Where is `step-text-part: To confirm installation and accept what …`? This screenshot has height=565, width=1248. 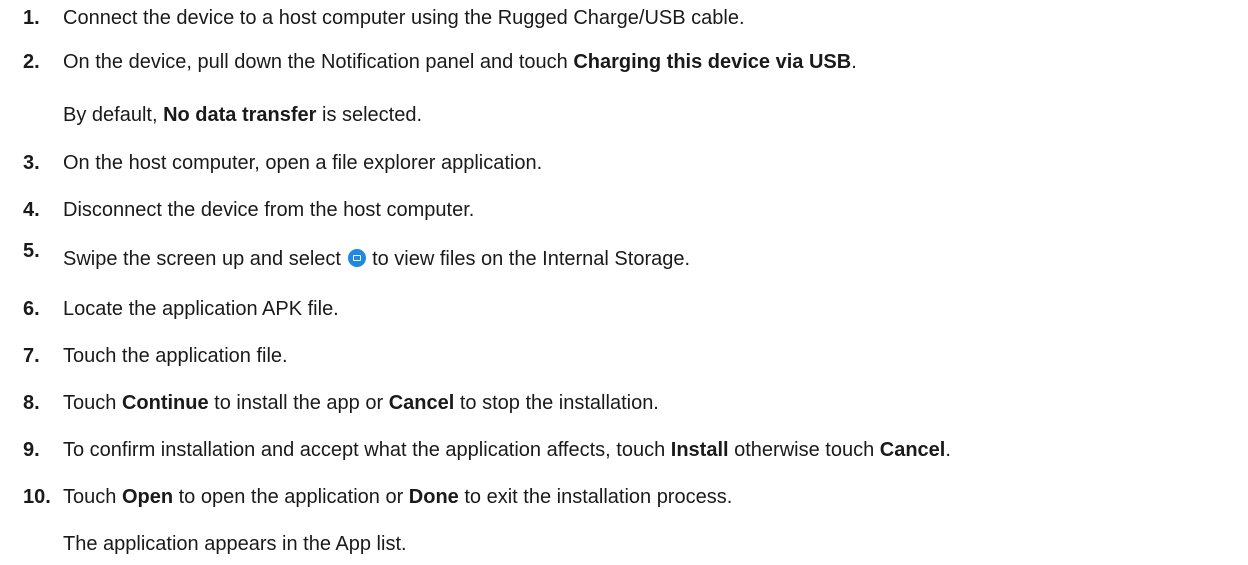
step-text-part: To confirm installation and accept what … is located at coordinates (367, 450).